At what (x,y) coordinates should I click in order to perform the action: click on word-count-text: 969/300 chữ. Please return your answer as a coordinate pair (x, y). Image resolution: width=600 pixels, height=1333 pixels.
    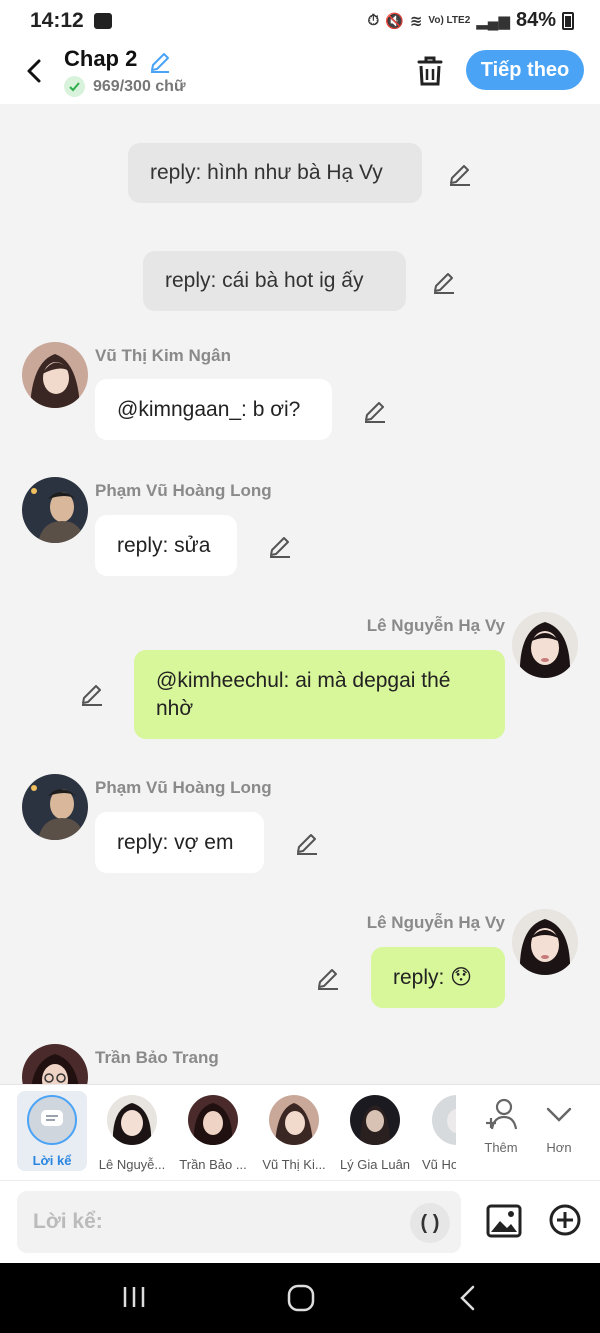
    Looking at the image, I should click on (139, 86).